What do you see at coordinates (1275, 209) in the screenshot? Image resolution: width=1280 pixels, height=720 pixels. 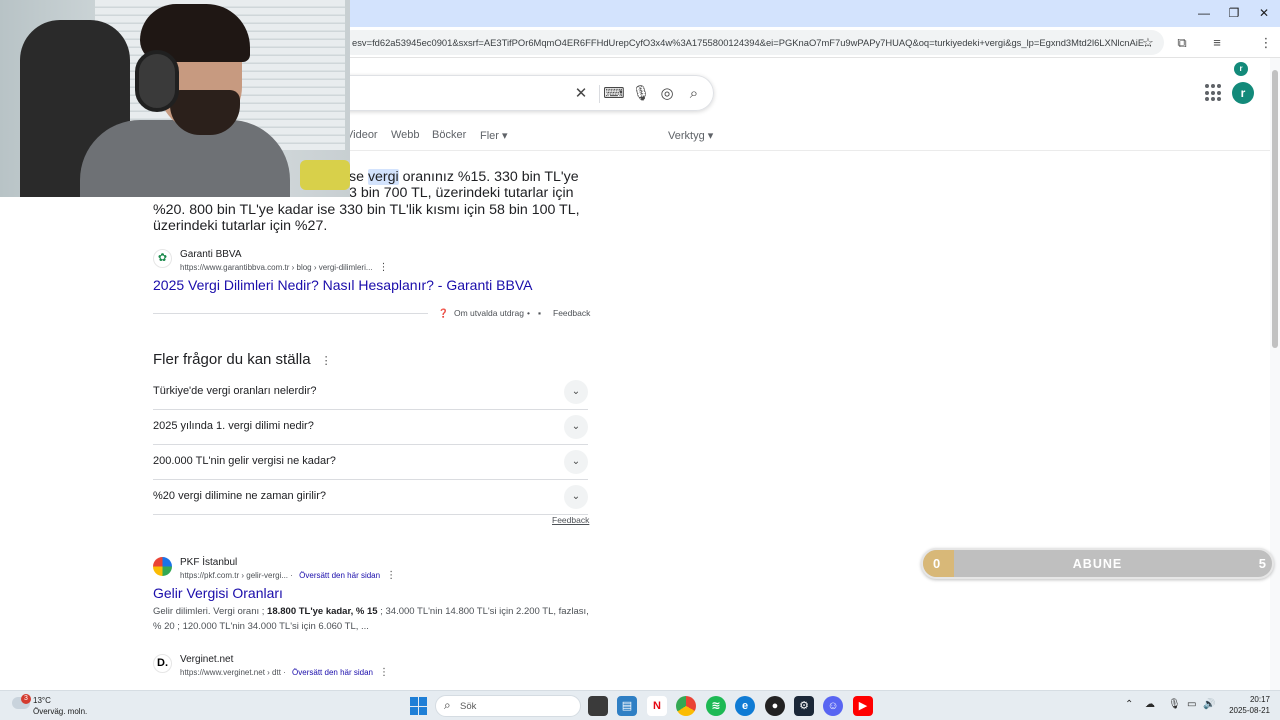 I see `scrollbar-thumb` at bounding box center [1275, 209].